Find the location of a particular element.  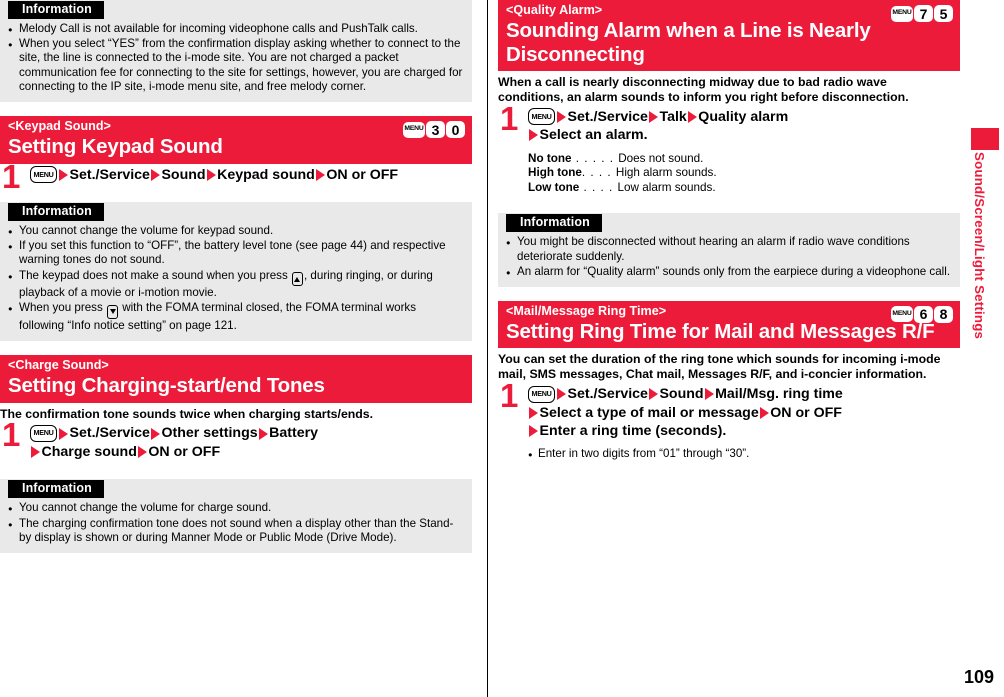

number-key-icon: 7 is located at coordinates (923, 13).